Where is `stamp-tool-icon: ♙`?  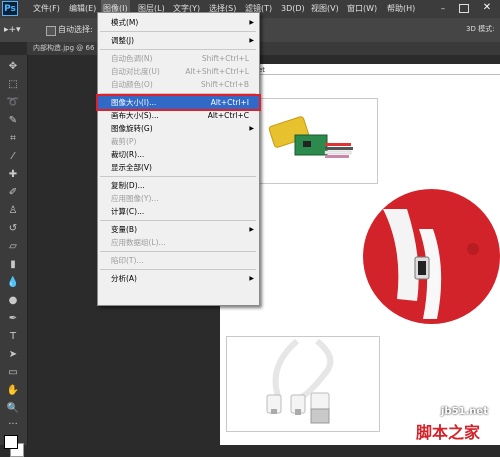 stamp-tool-icon: ♙ is located at coordinates (13, 211).